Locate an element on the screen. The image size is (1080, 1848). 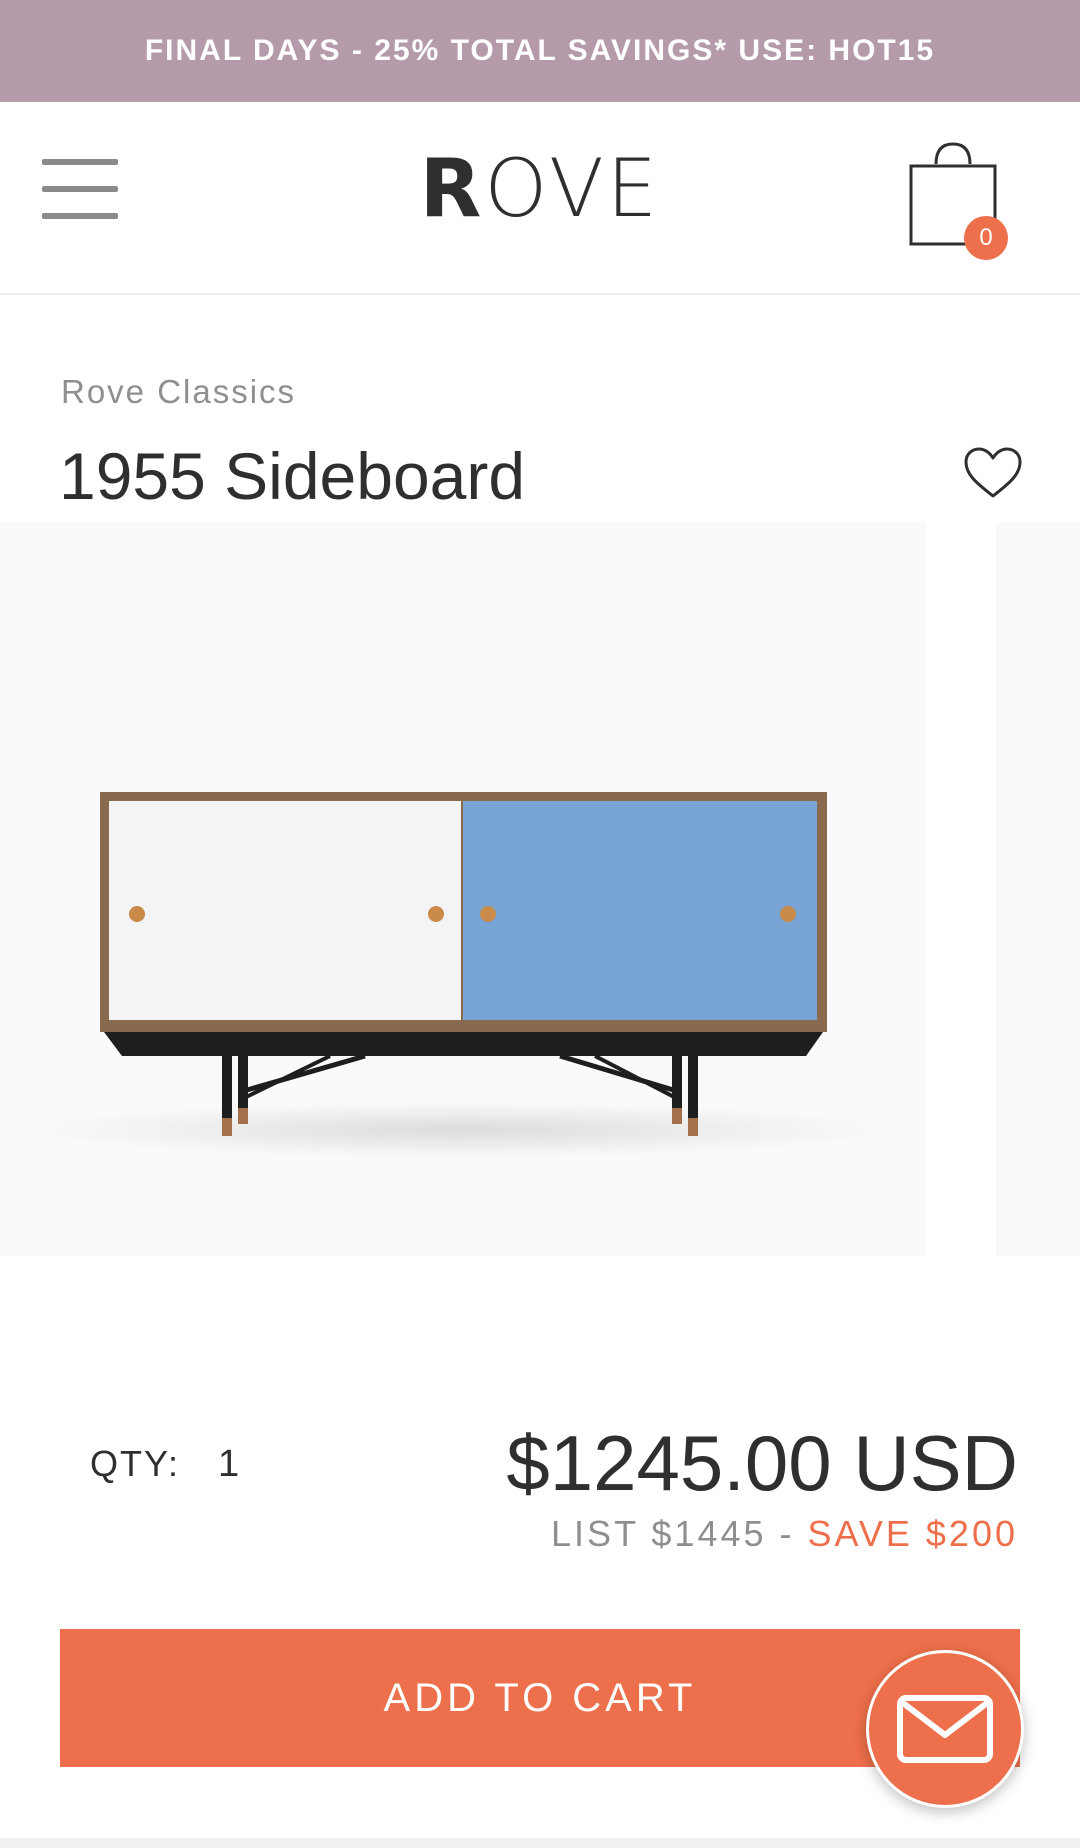
list-price: LIST $1445 - is located at coordinates (673, 1533).